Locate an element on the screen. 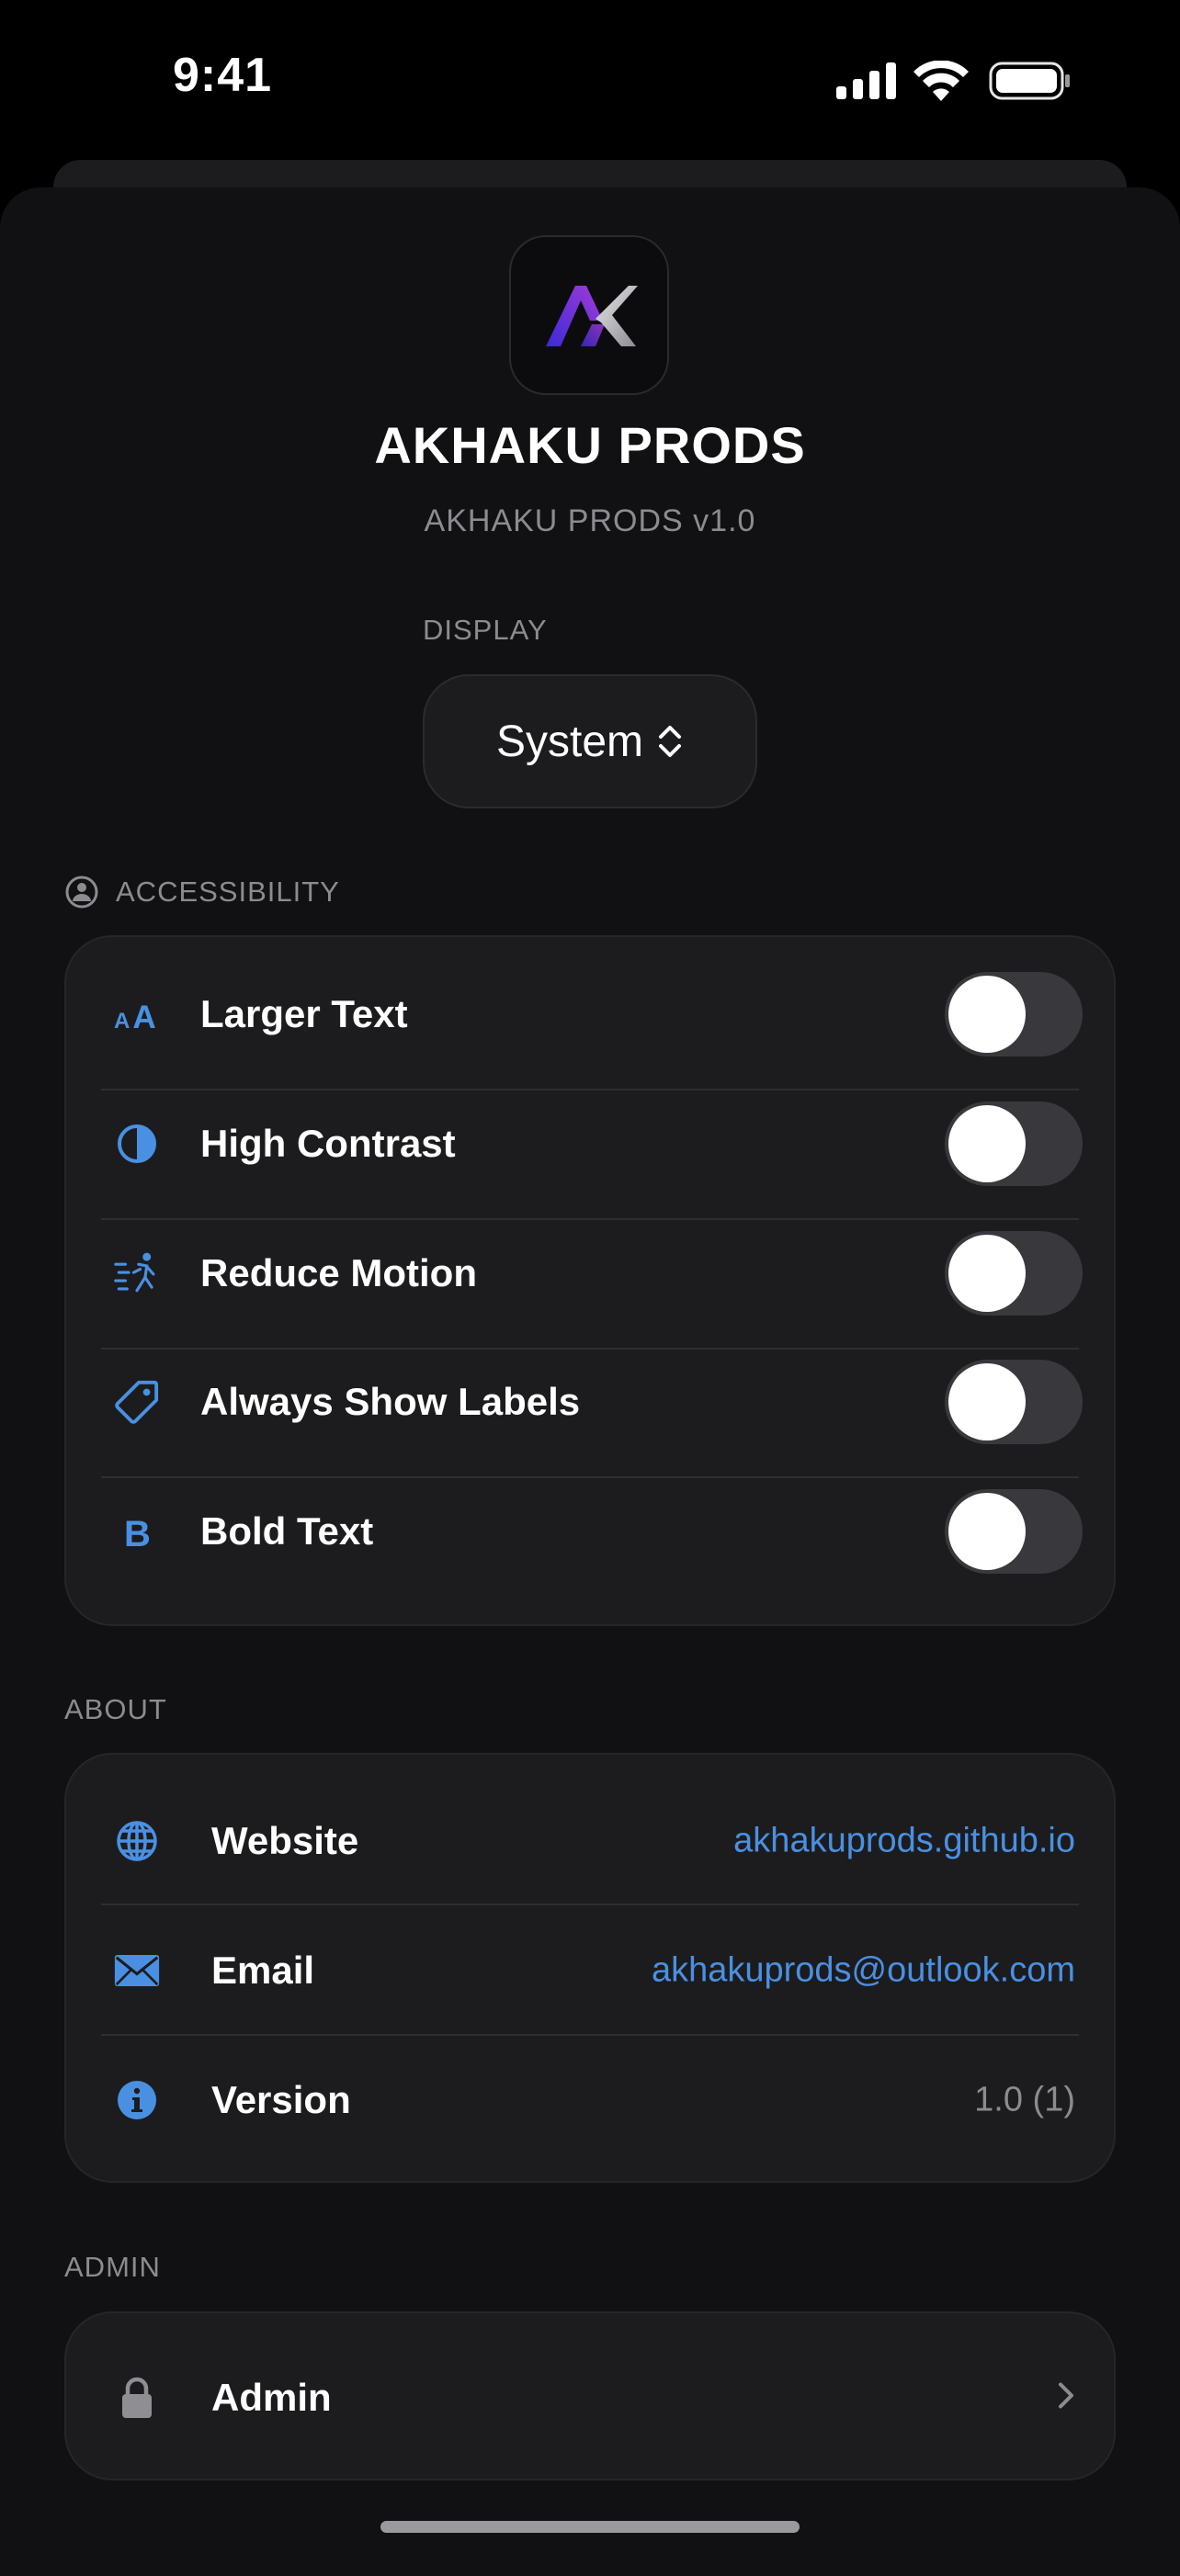 The width and height of the screenshot is (1180, 2576). about-label: Version is located at coordinates (281, 2099).